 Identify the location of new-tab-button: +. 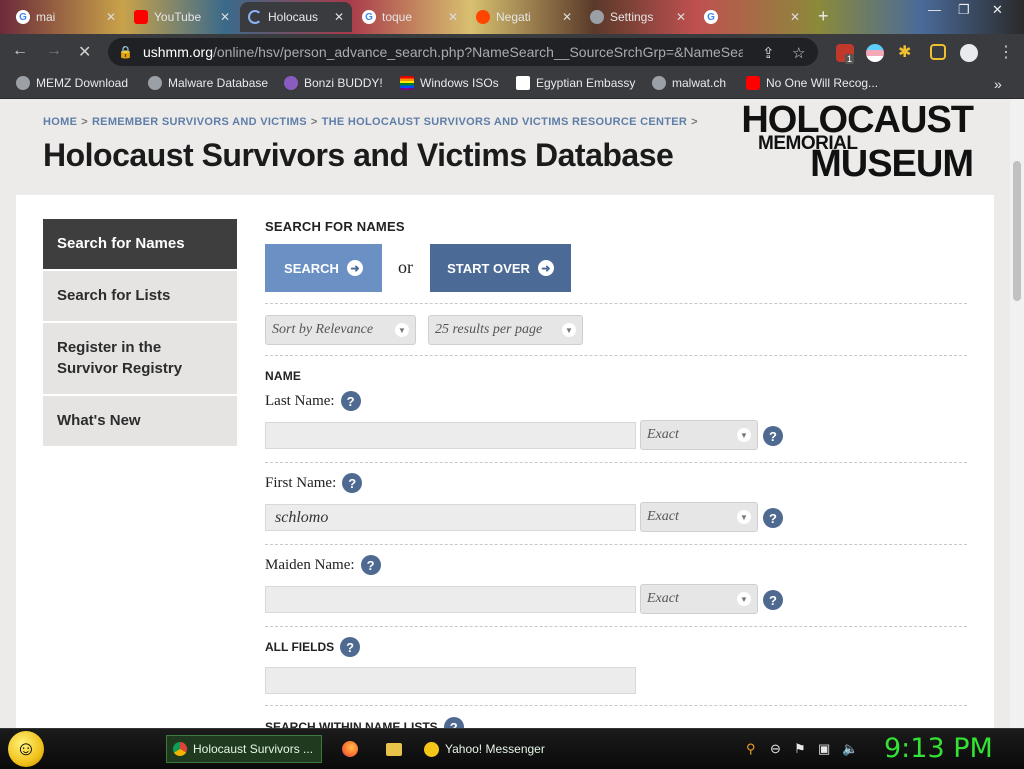
(823, 16).